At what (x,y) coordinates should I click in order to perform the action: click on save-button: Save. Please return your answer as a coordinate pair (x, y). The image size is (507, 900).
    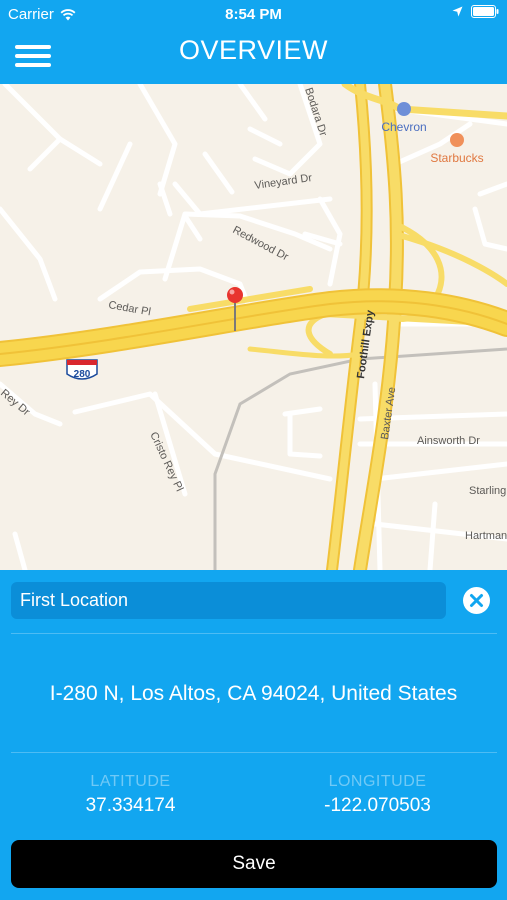
    Looking at the image, I should click on (254, 864).